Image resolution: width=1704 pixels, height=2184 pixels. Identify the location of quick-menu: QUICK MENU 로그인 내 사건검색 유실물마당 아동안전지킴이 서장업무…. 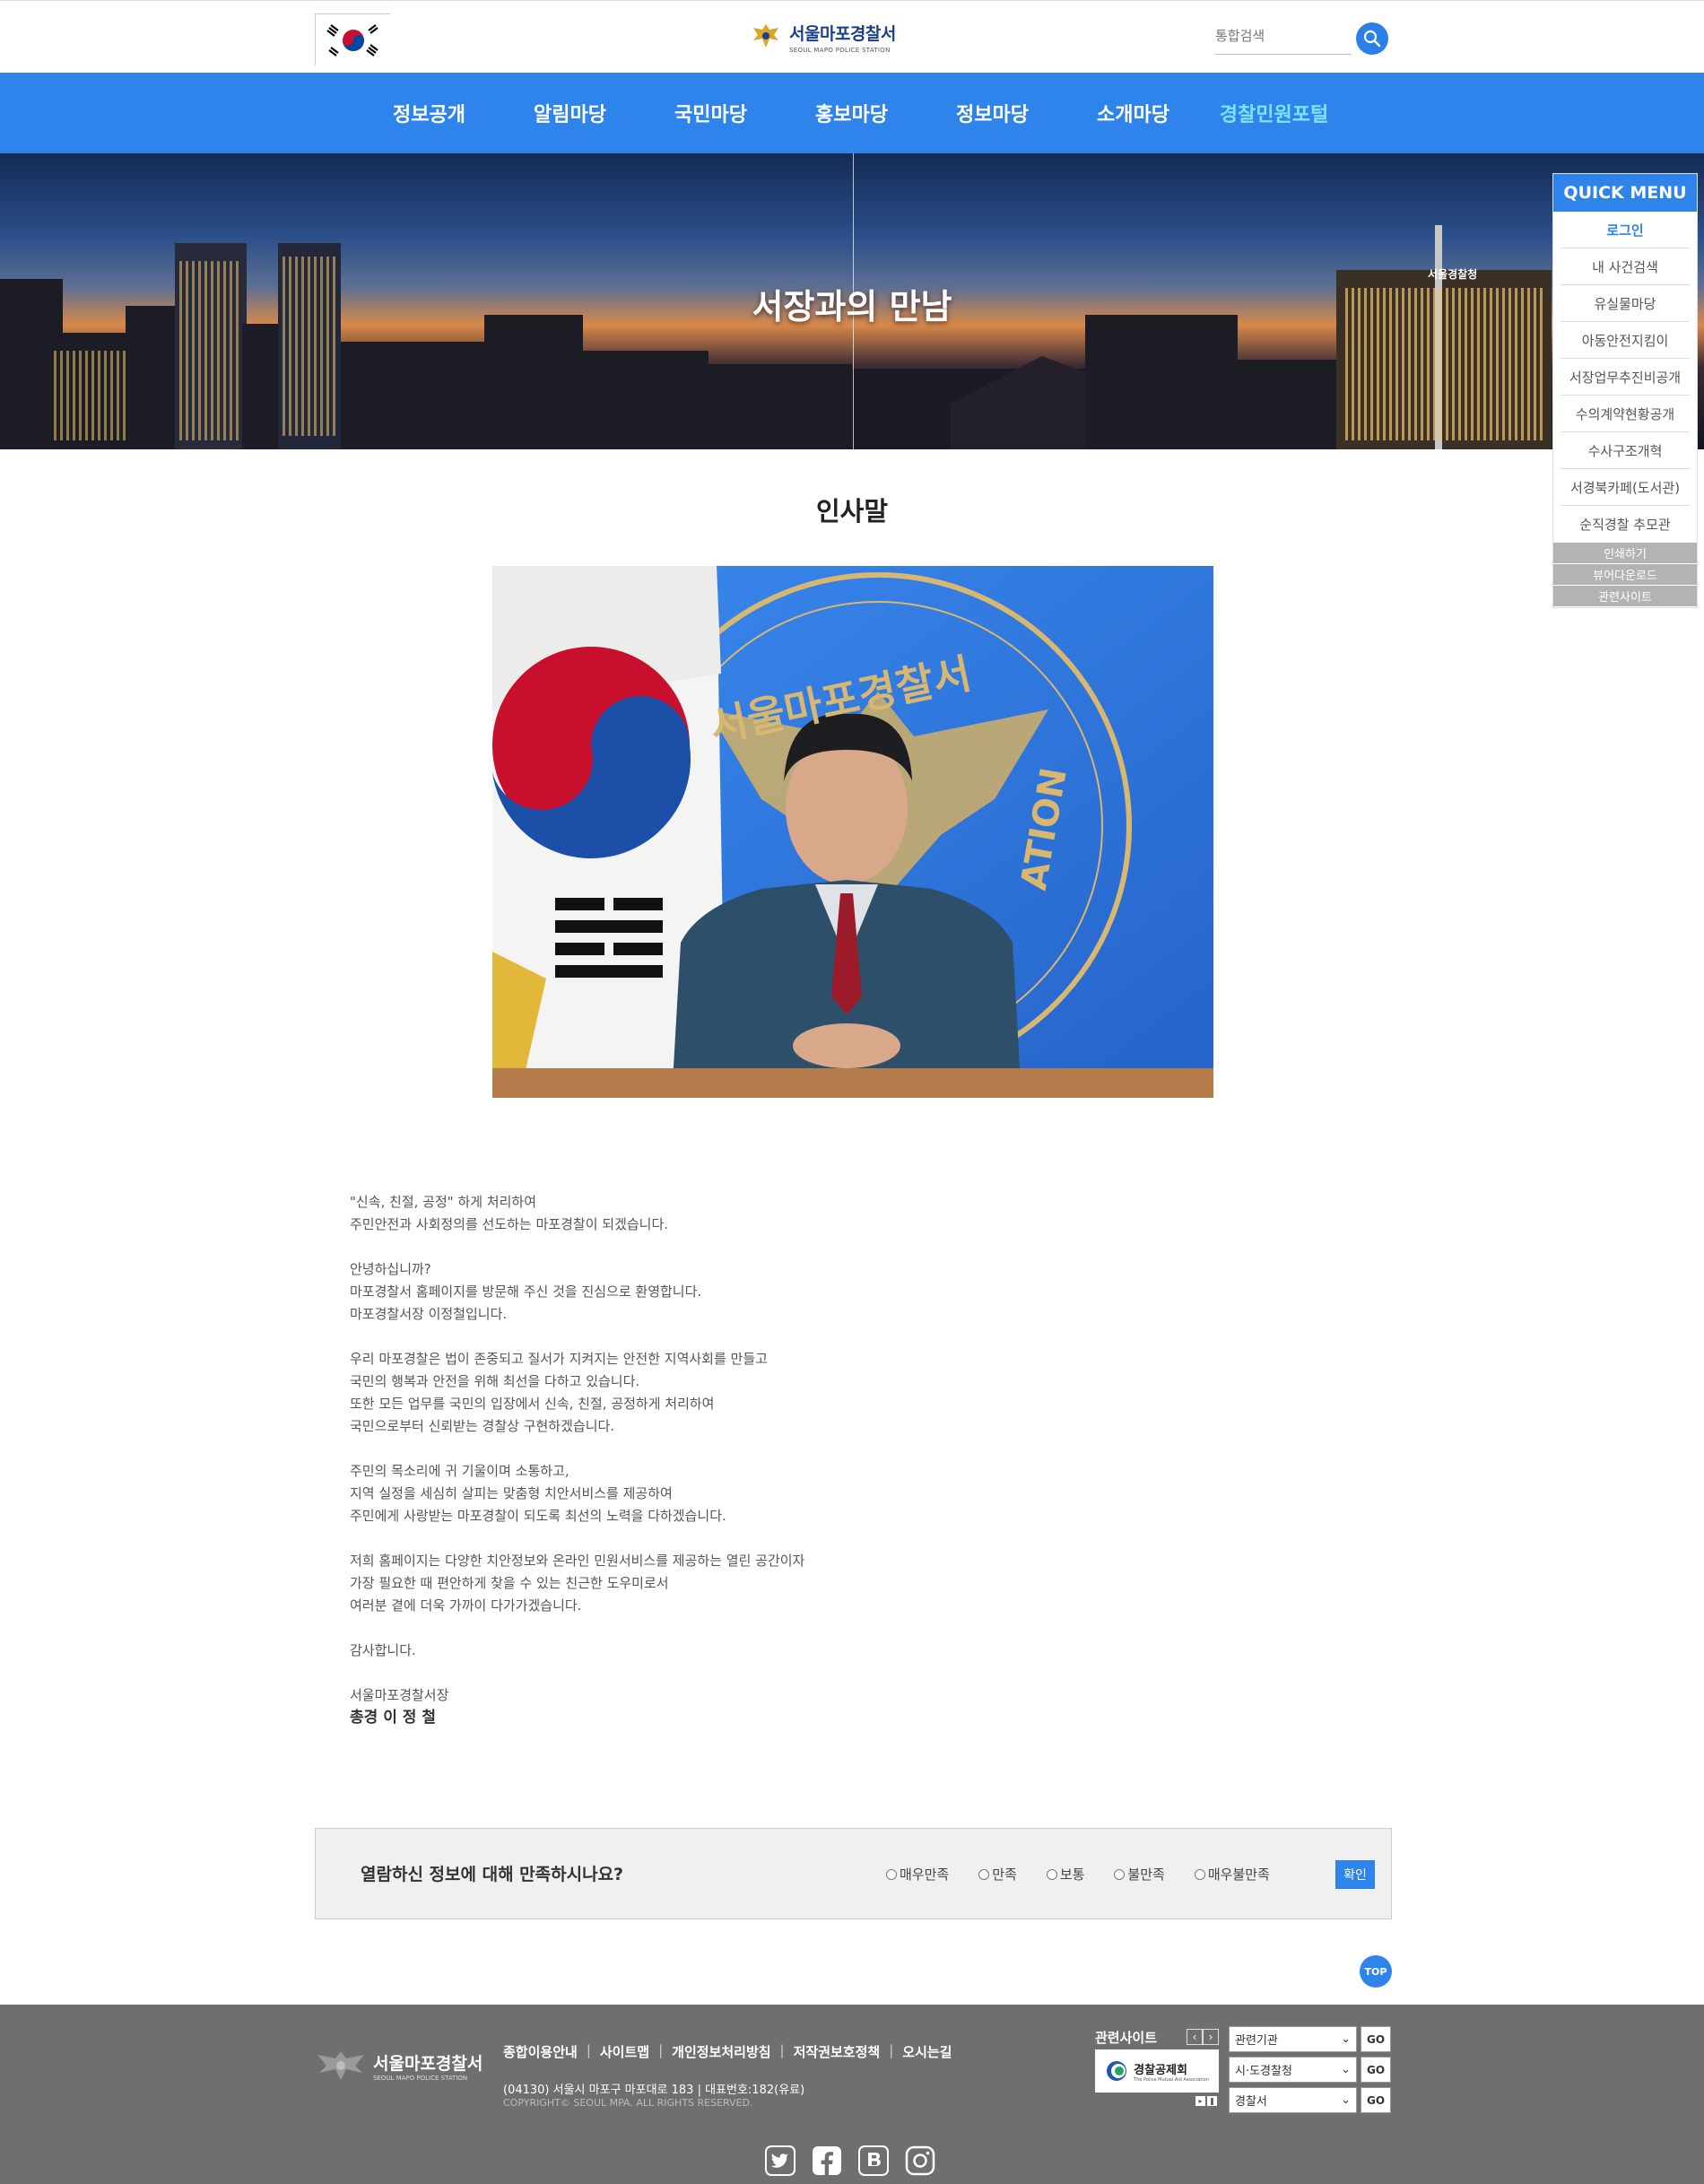
(1625, 390).